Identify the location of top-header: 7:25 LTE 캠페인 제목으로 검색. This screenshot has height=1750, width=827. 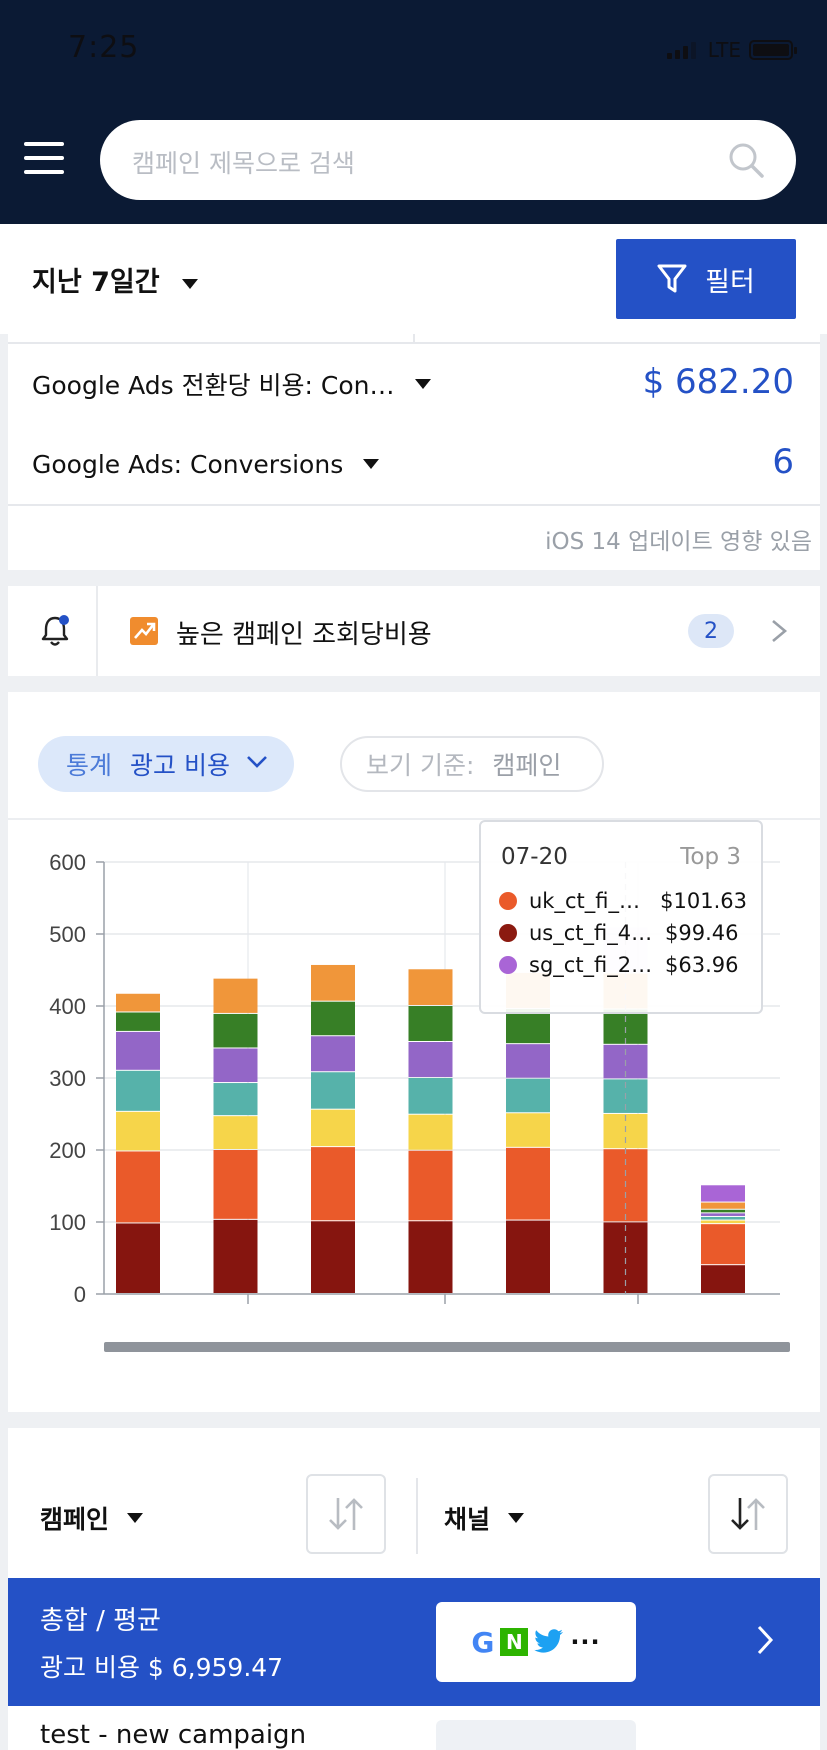
(413, 112).